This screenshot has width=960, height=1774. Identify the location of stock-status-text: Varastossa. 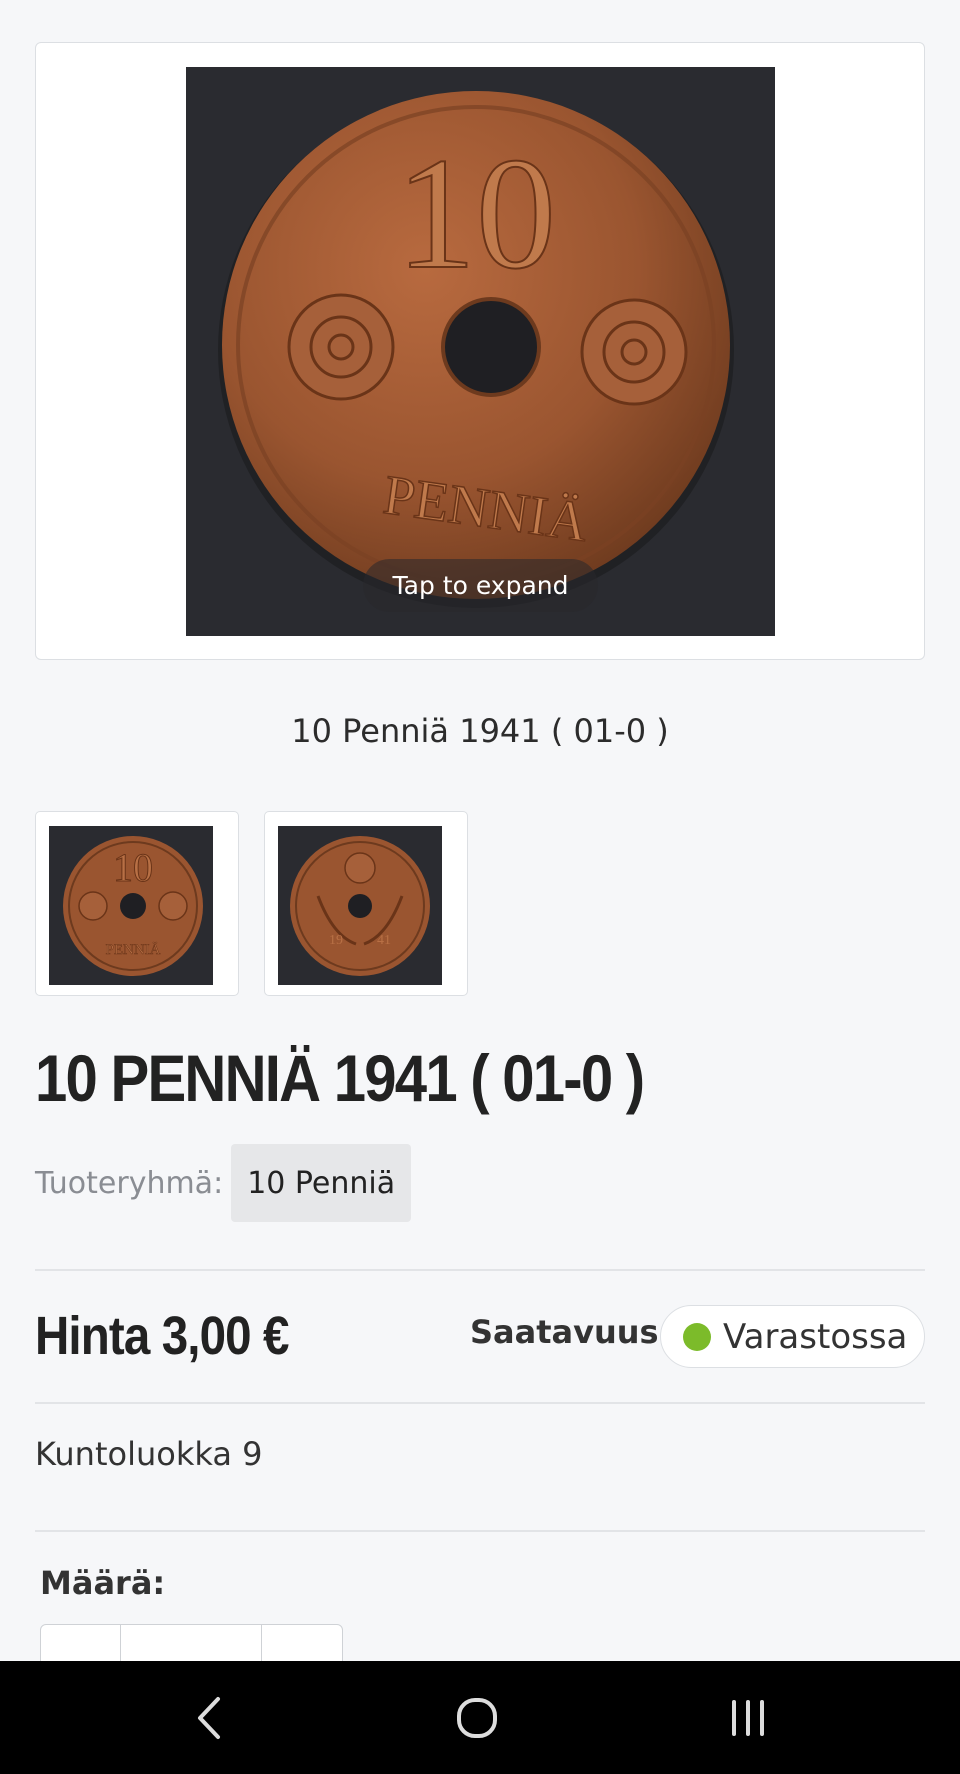
(815, 1336).